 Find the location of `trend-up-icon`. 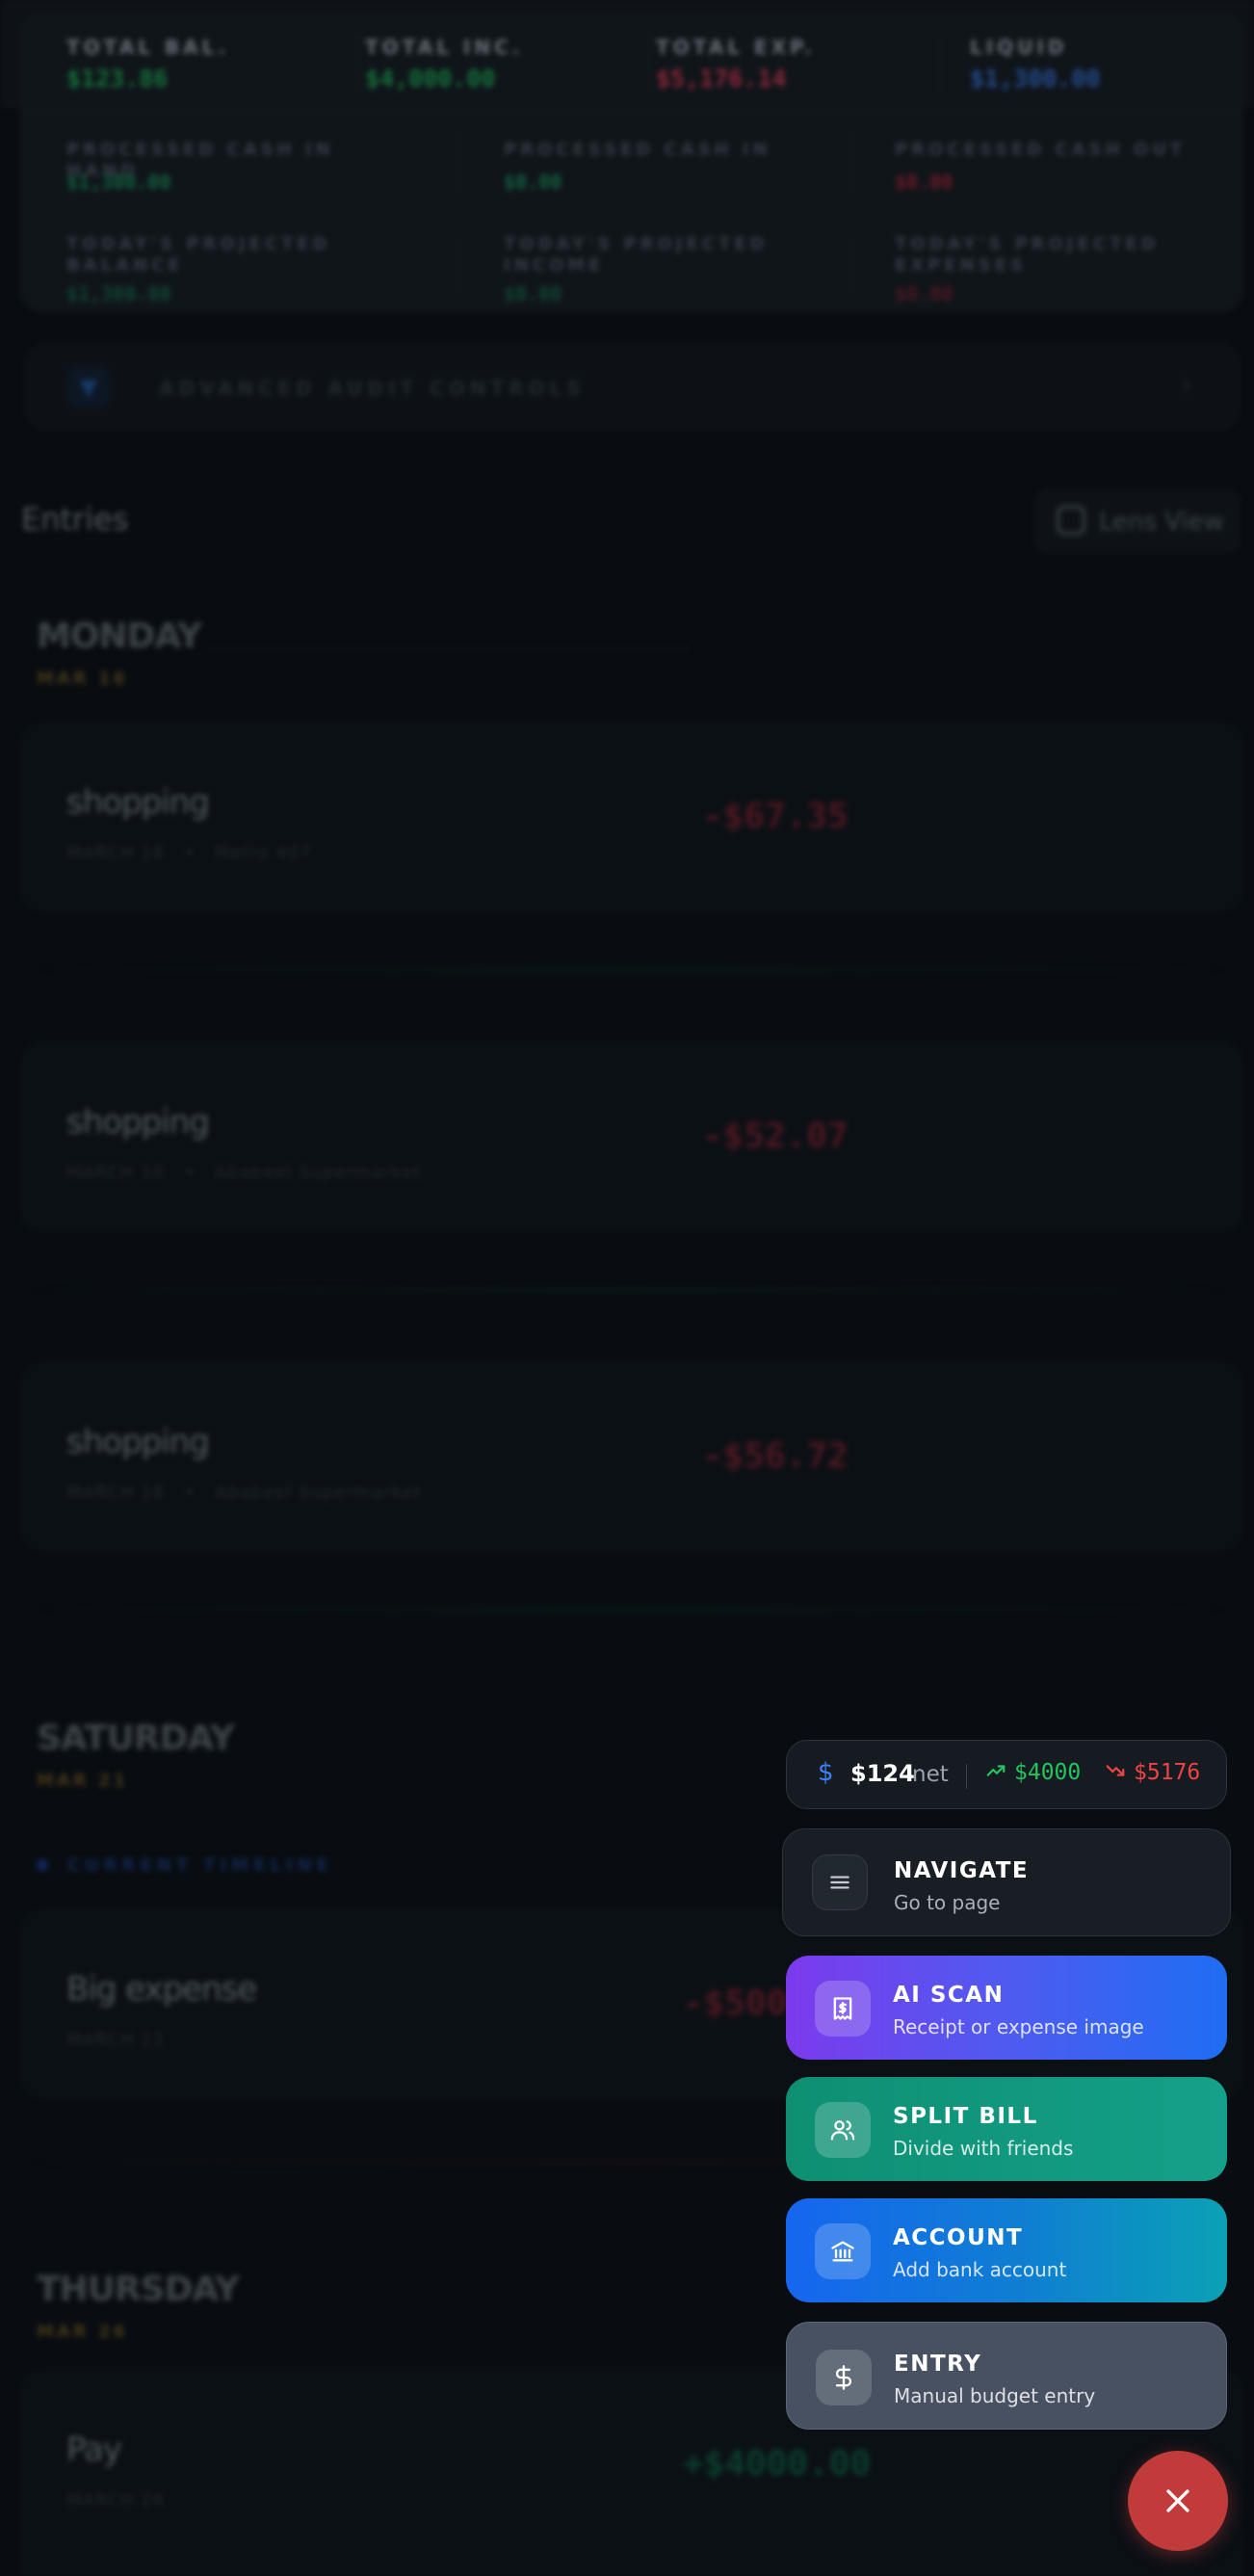

trend-up-icon is located at coordinates (996, 1773).